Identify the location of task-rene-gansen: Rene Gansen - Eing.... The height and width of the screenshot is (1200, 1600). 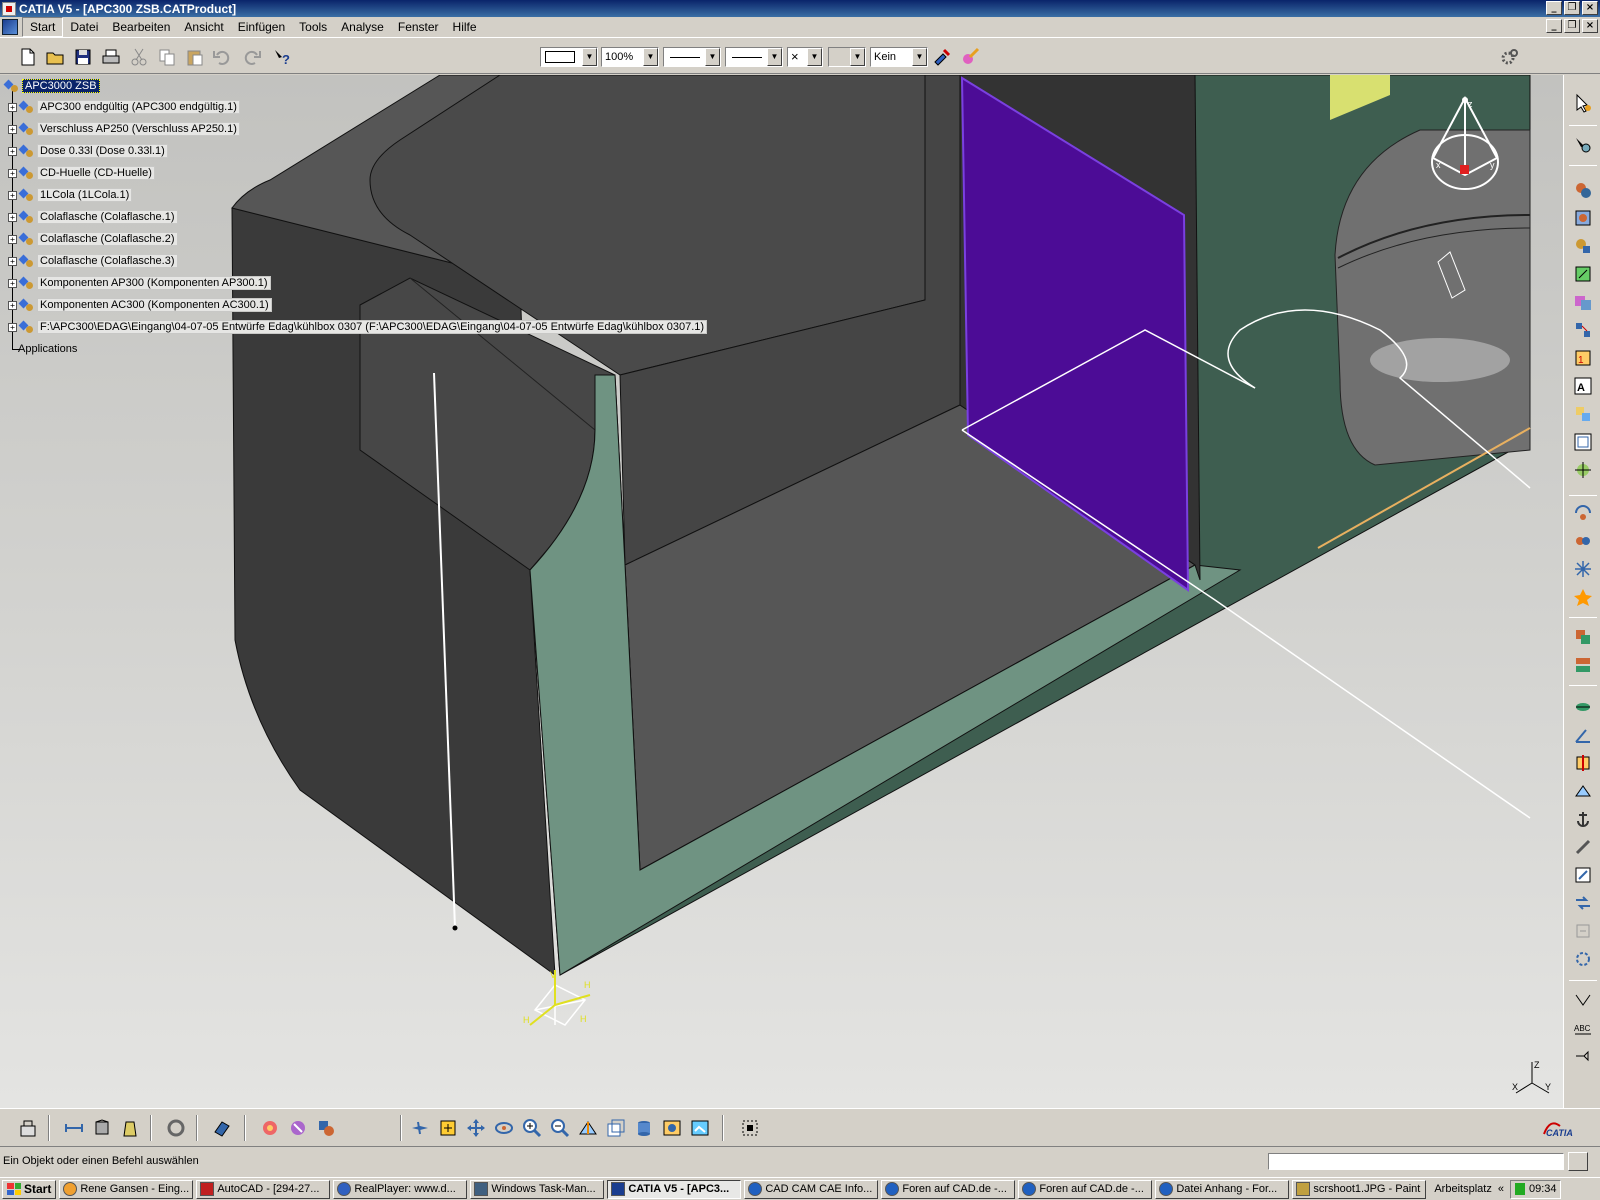
(126, 1189).